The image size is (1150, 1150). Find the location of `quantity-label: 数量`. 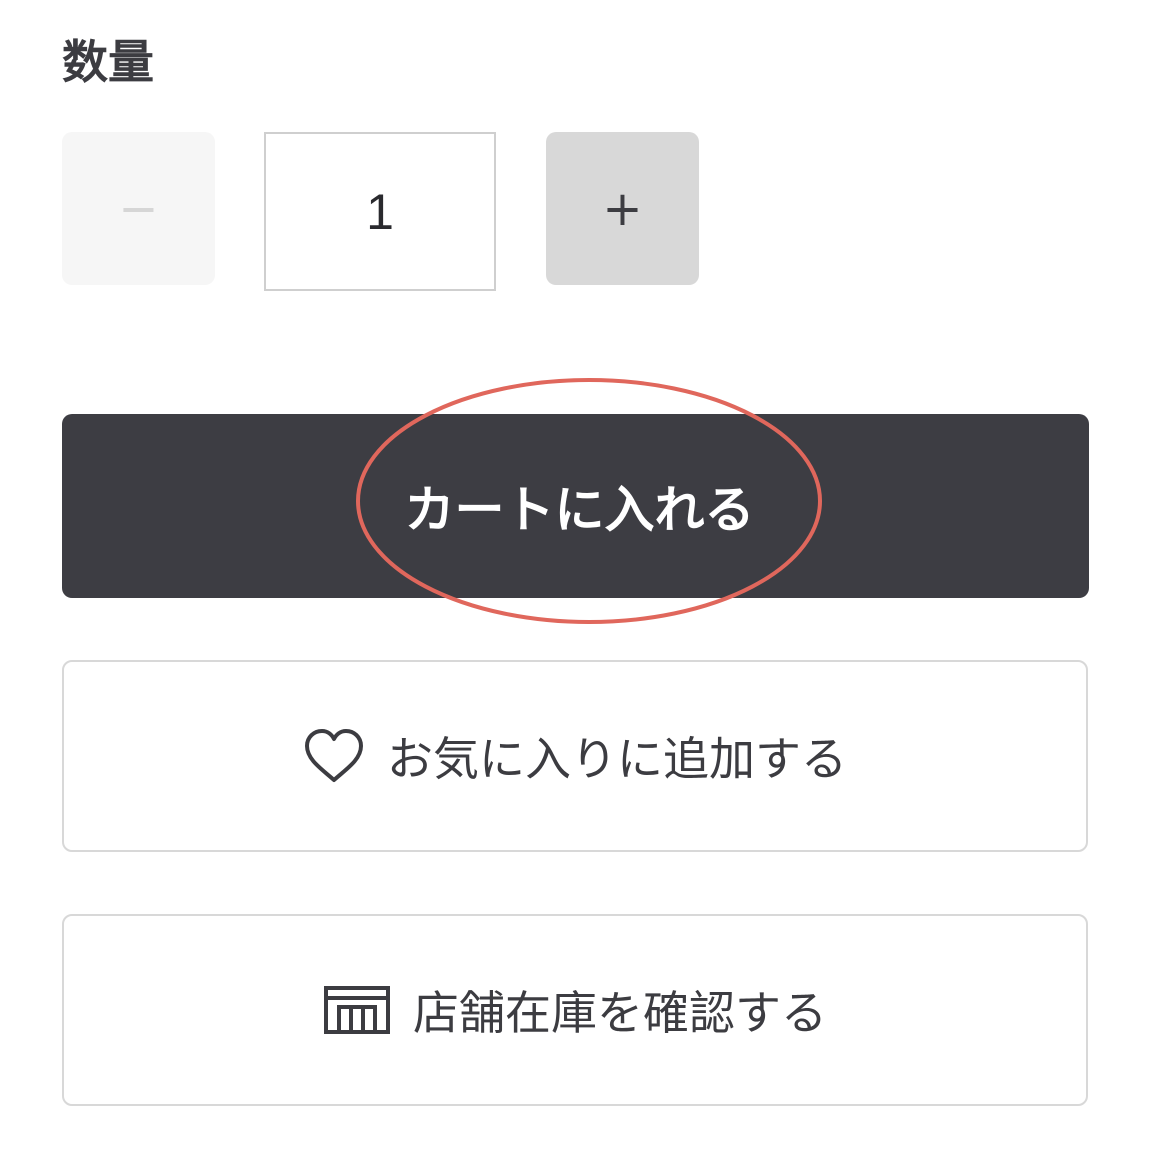

quantity-label: 数量 is located at coordinates (108, 62).